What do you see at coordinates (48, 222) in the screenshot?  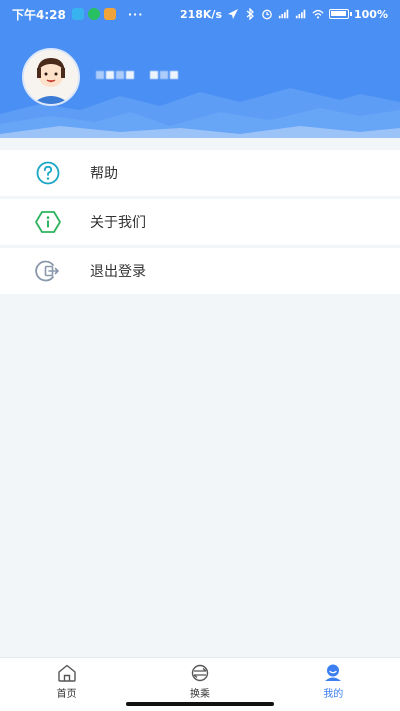 I see `info-icon` at bounding box center [48, 222].